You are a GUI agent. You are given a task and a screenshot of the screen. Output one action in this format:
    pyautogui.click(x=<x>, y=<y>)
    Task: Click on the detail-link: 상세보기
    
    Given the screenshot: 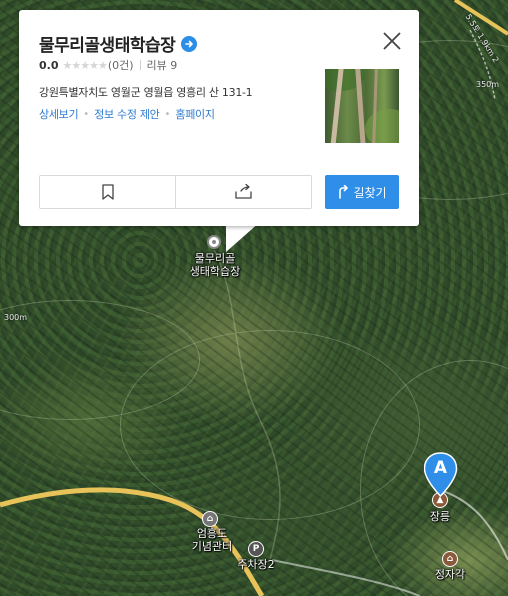 What is the action you would take?
    pyautogui.click(x=59, y=114)
    